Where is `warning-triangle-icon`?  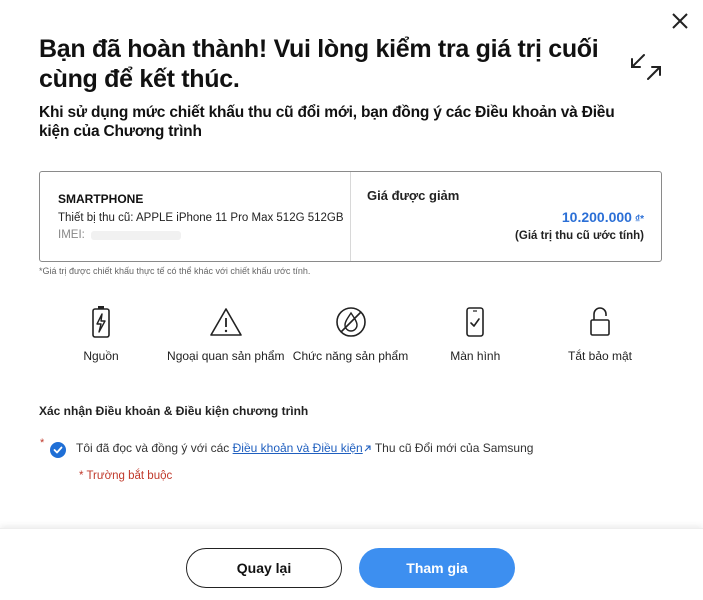
warning-triangle-icon is located at coordinates (226, 322).